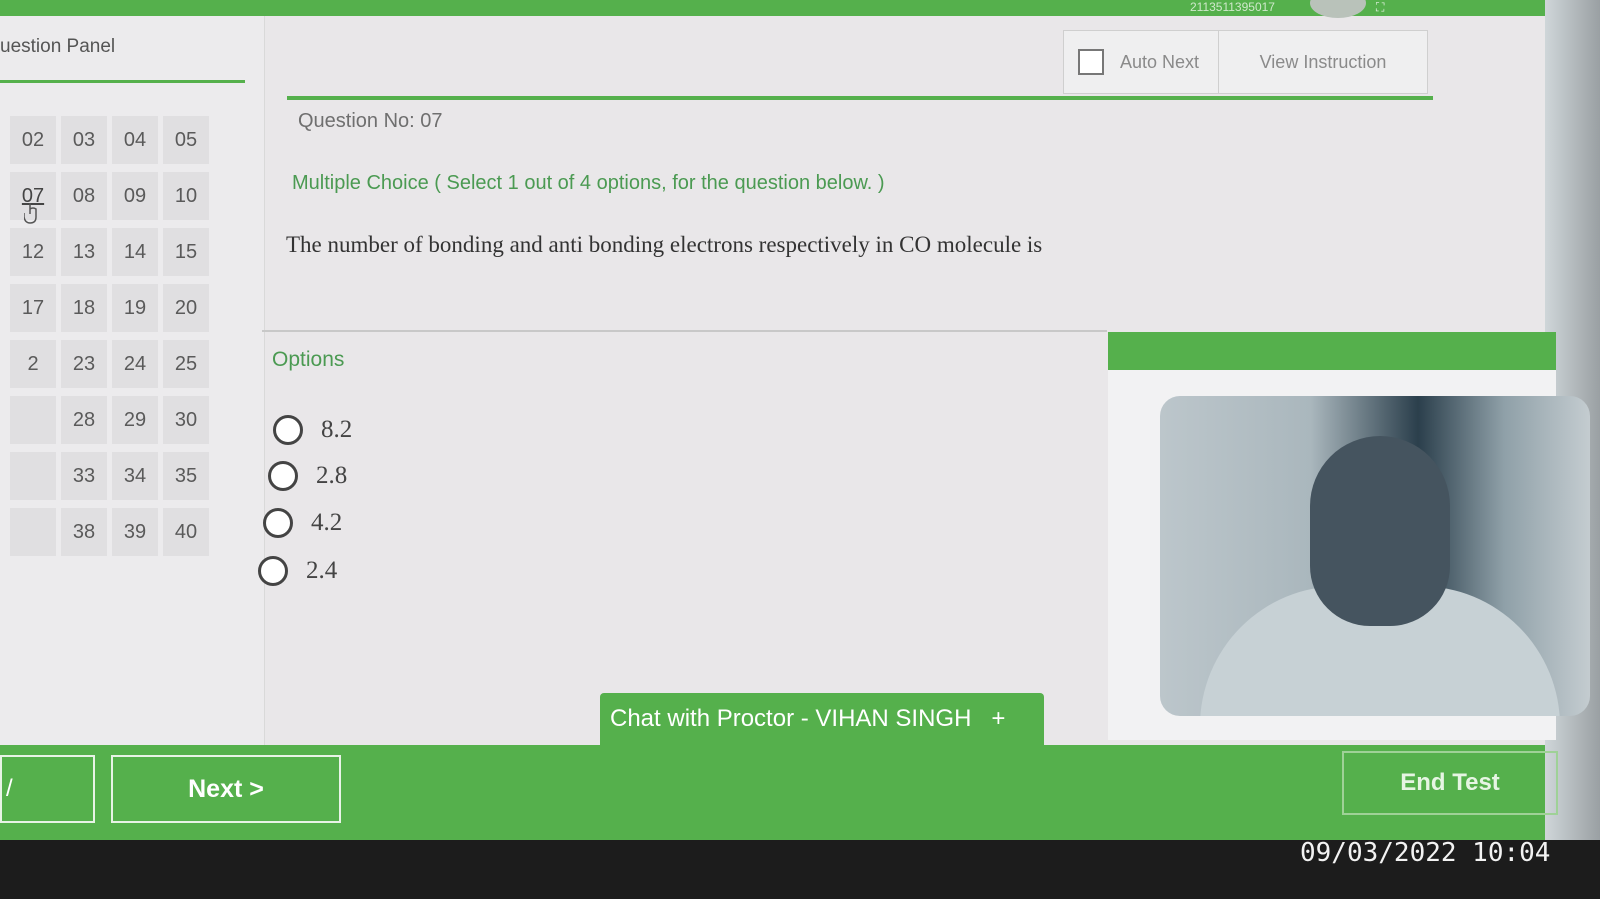 The height and width of the screenshot is (899, 1600). Describe the element at coordinates (135, 252) in the screenshot. I see `question-number-button: 14` at that location.